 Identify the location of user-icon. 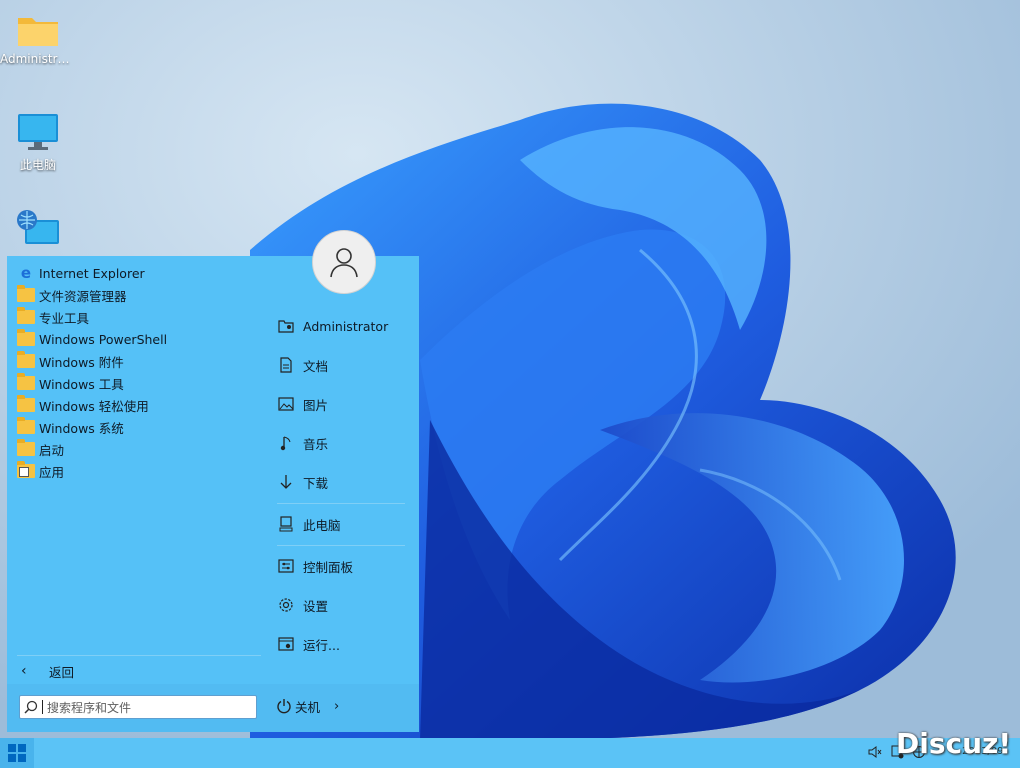
(344, 263).